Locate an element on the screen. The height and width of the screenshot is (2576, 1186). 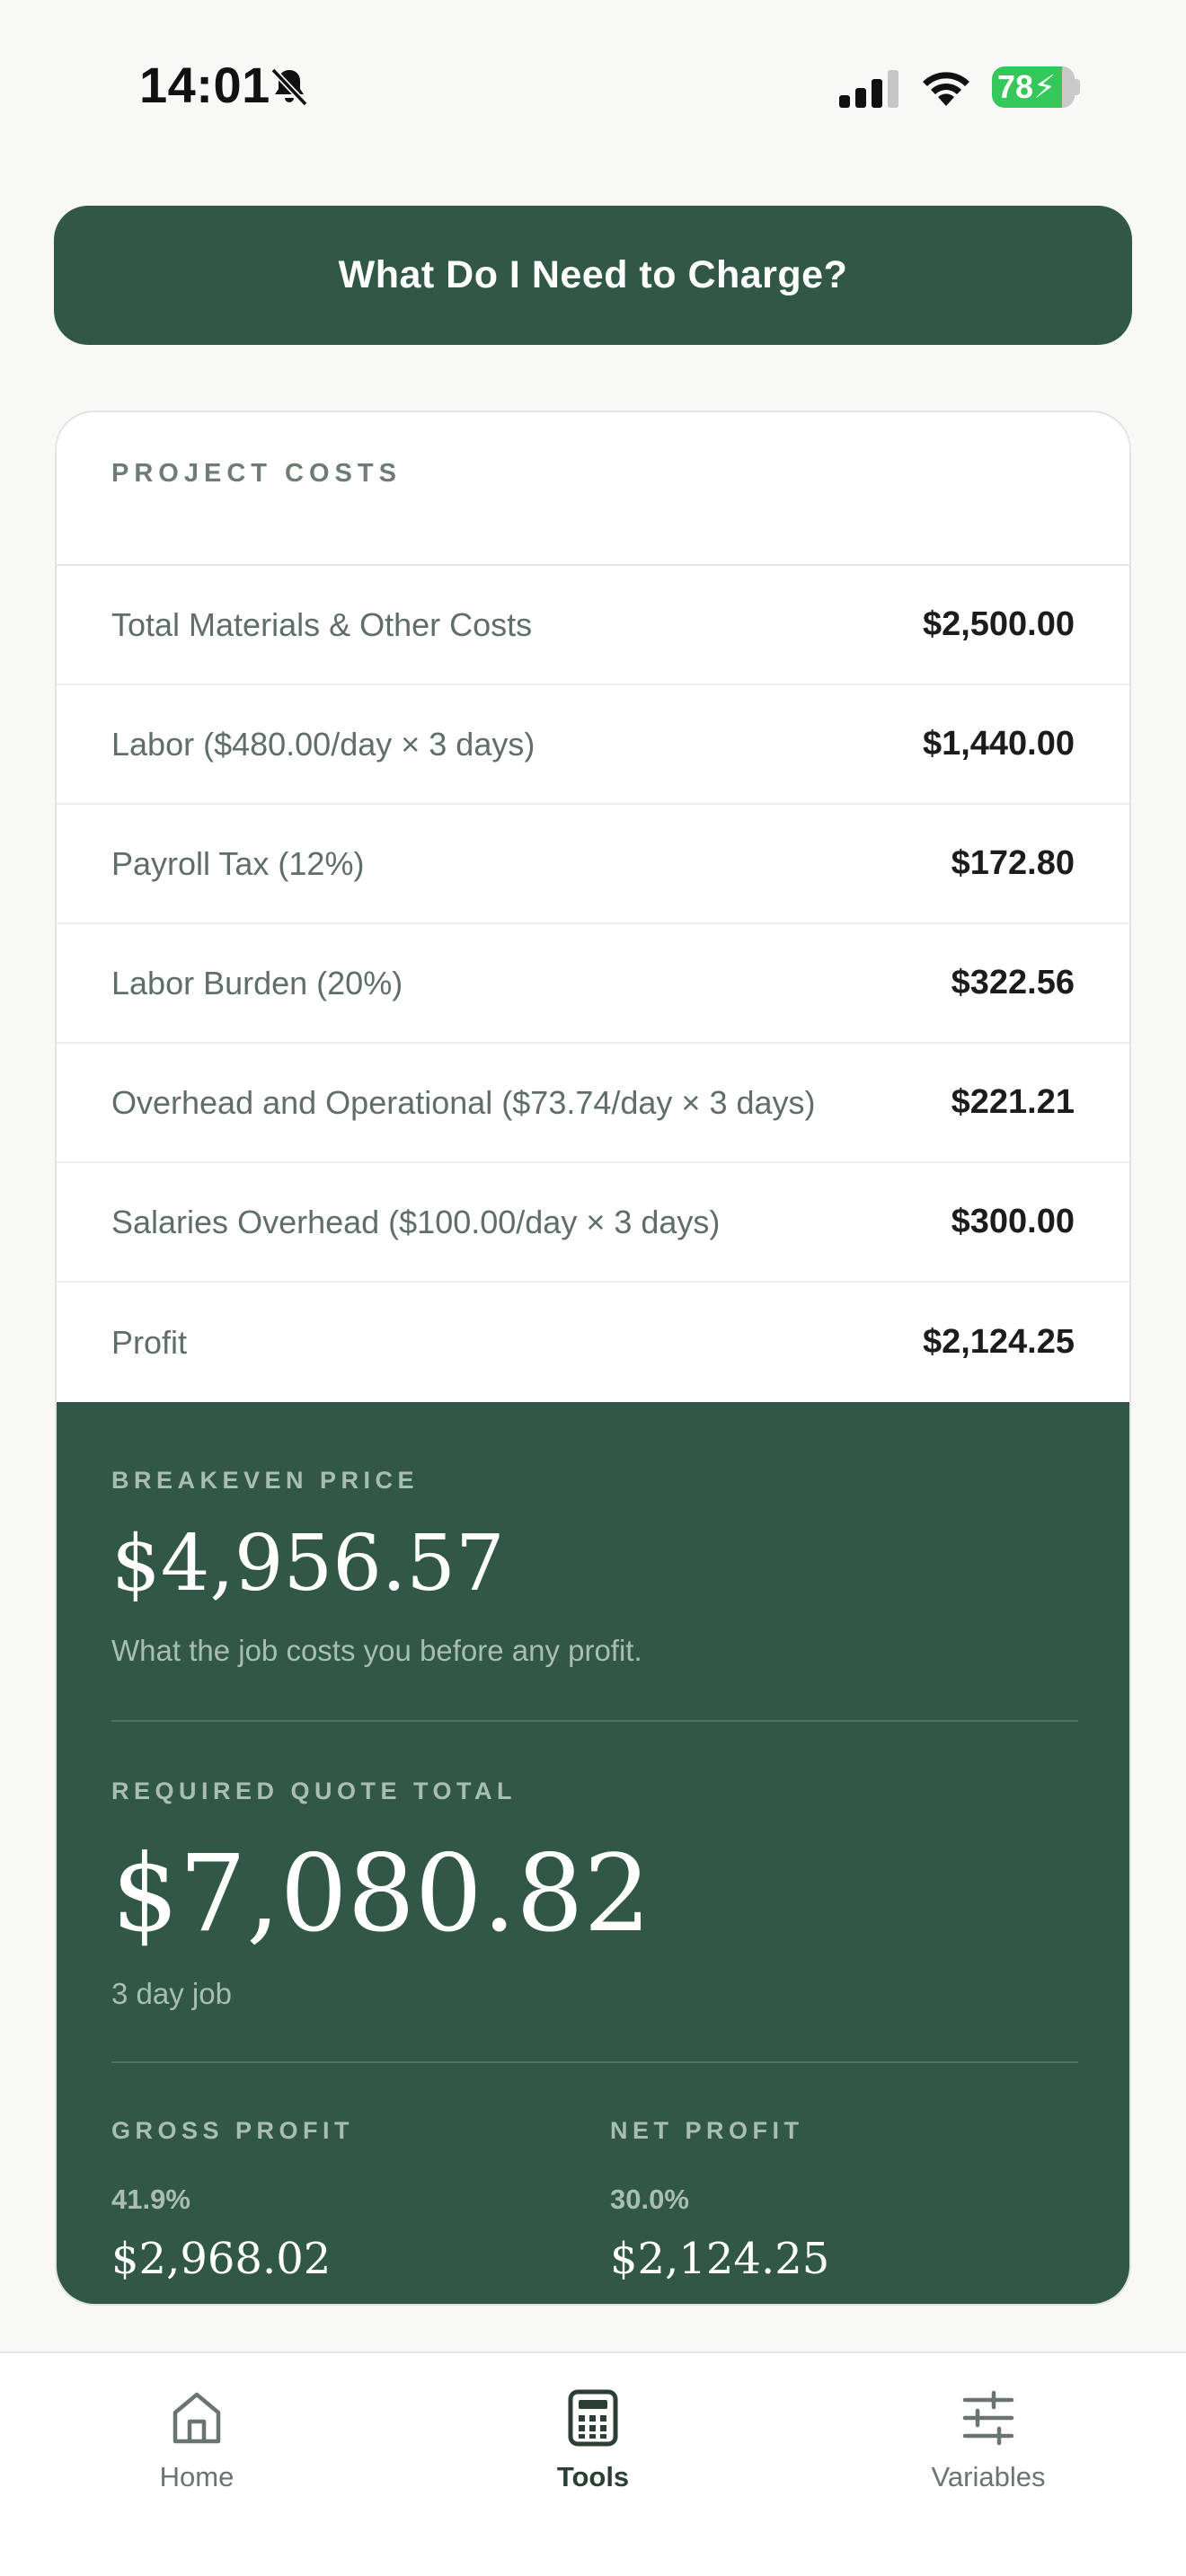
cellular-signal-icon is located at coordinates (868, 89).